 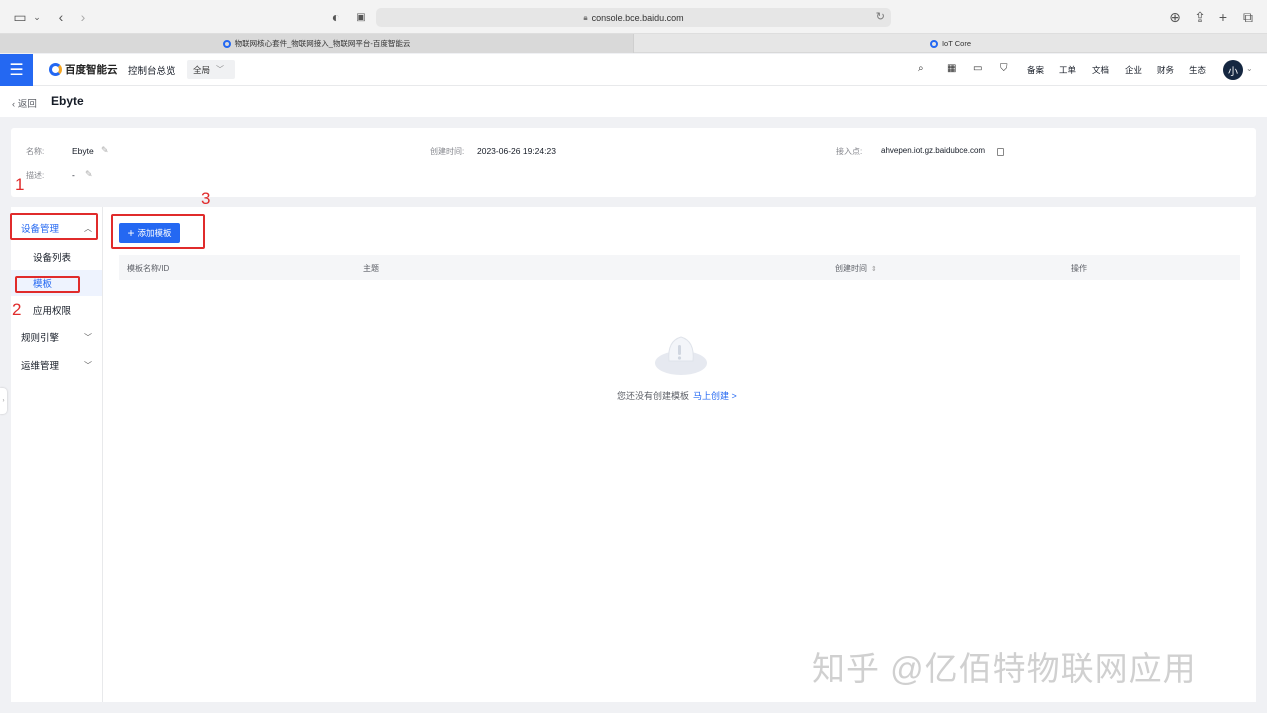 What do you see at coordinates (336, 17) in the screenshot?
I see `shield-icon: ◐` at bounding box center [336, 17].